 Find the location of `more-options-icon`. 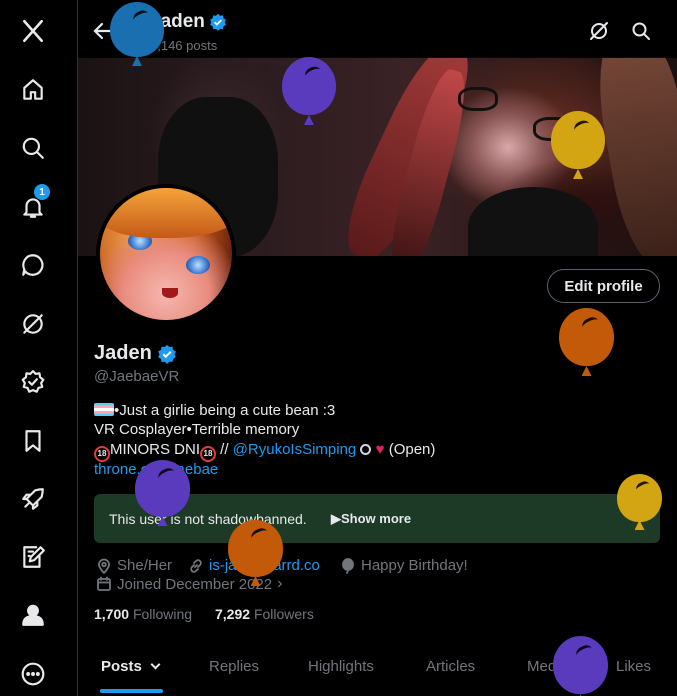

more-options-icon is located at coordinates (33, 674).